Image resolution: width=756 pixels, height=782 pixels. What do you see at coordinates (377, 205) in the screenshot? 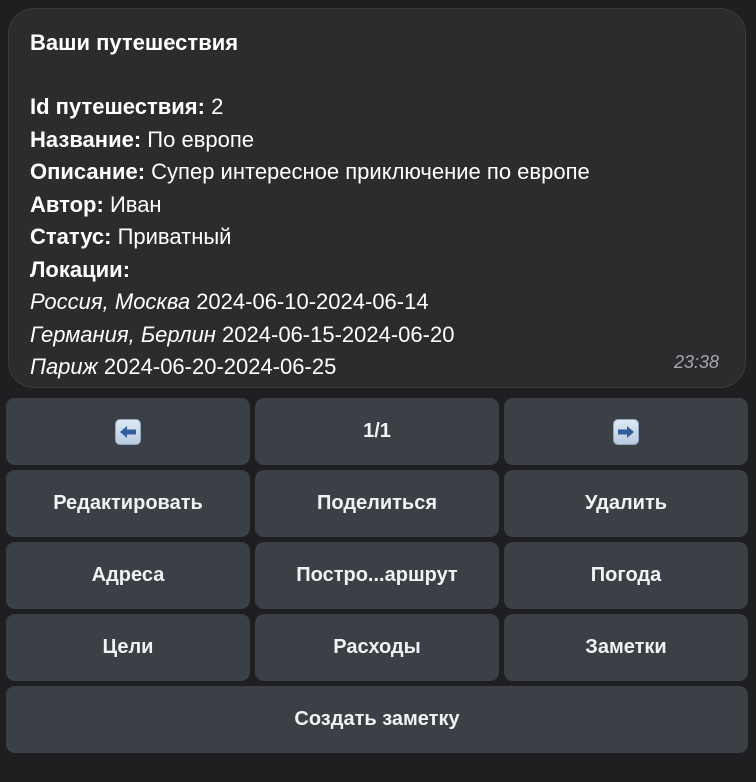
I see `author-line: Автор: Иван` at bounding box center [377, 205].